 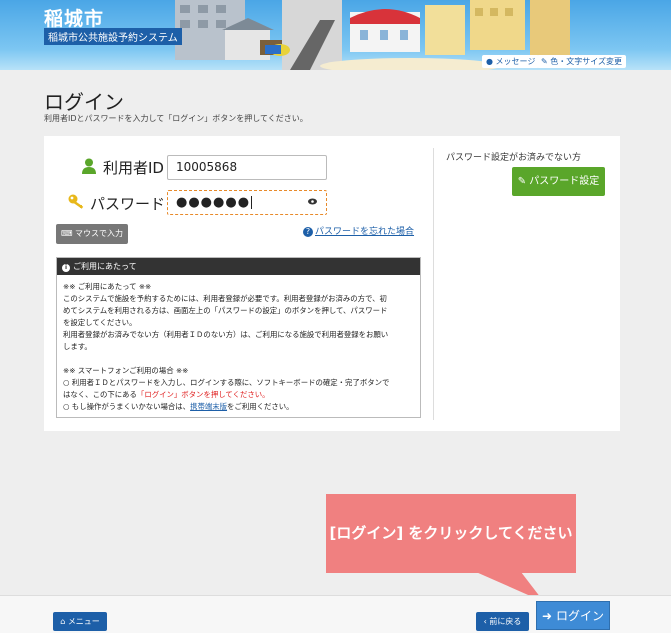 What do you see at coordinates (564, 181) in the screenshot?
I see `password-setup-label: パスワード設定` at bounding box center [564, 181].